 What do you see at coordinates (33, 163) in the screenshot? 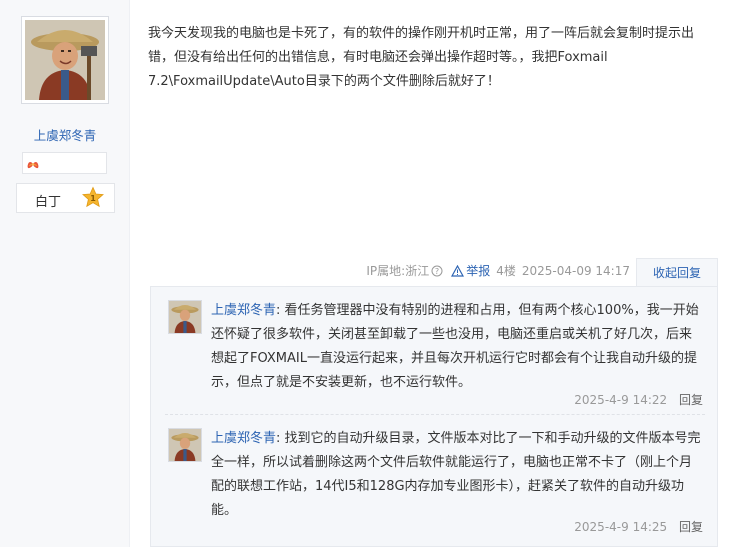
I see `lungs-level-icon` at bounding box center [33, 163].